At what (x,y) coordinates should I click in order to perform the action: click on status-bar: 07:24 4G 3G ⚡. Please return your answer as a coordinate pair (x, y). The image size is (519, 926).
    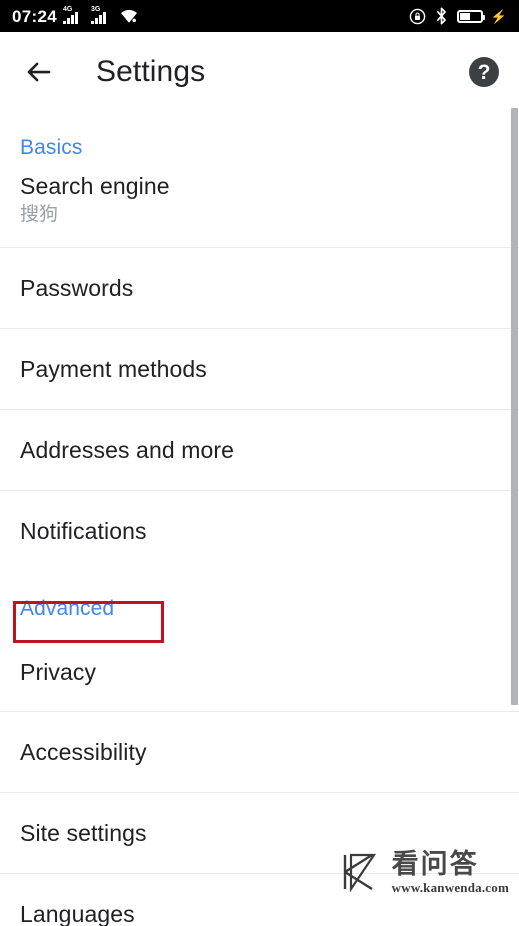
    Looking at the image, I should click on (259, 16).